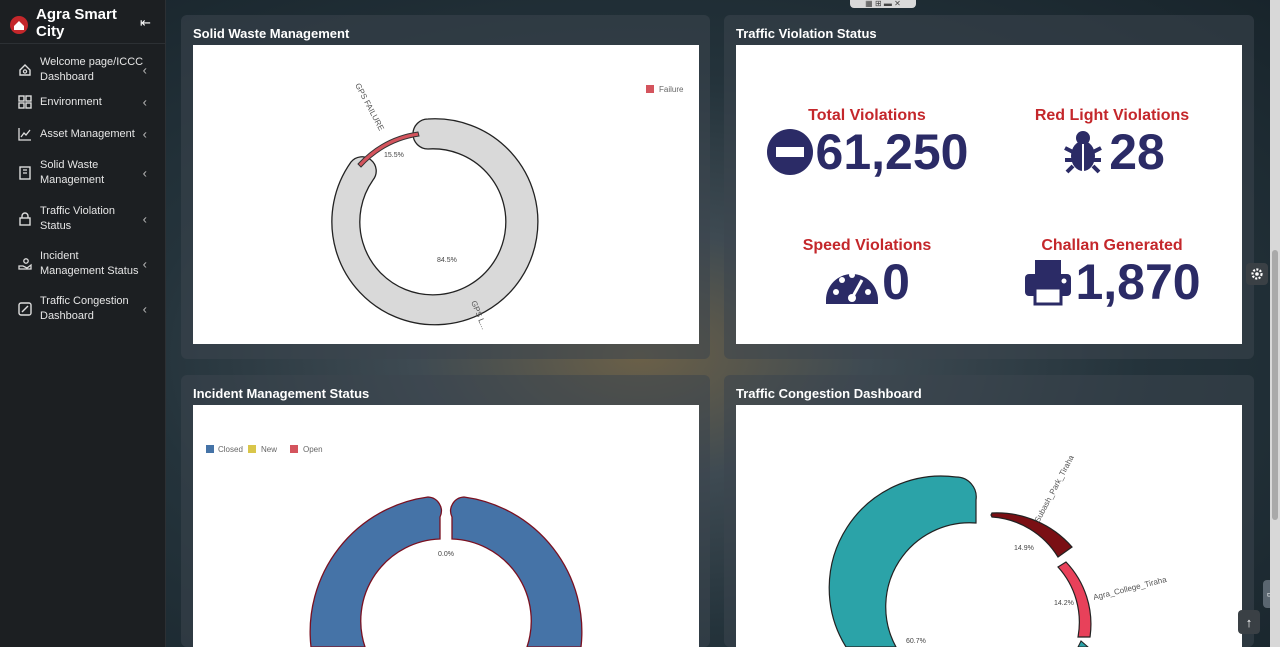 The height and width of the screenshot is (647, 1280). What do you see at coordinates (25, 264) in the screenshot?
I see `hand-icon` at bounding box center [25, 264].